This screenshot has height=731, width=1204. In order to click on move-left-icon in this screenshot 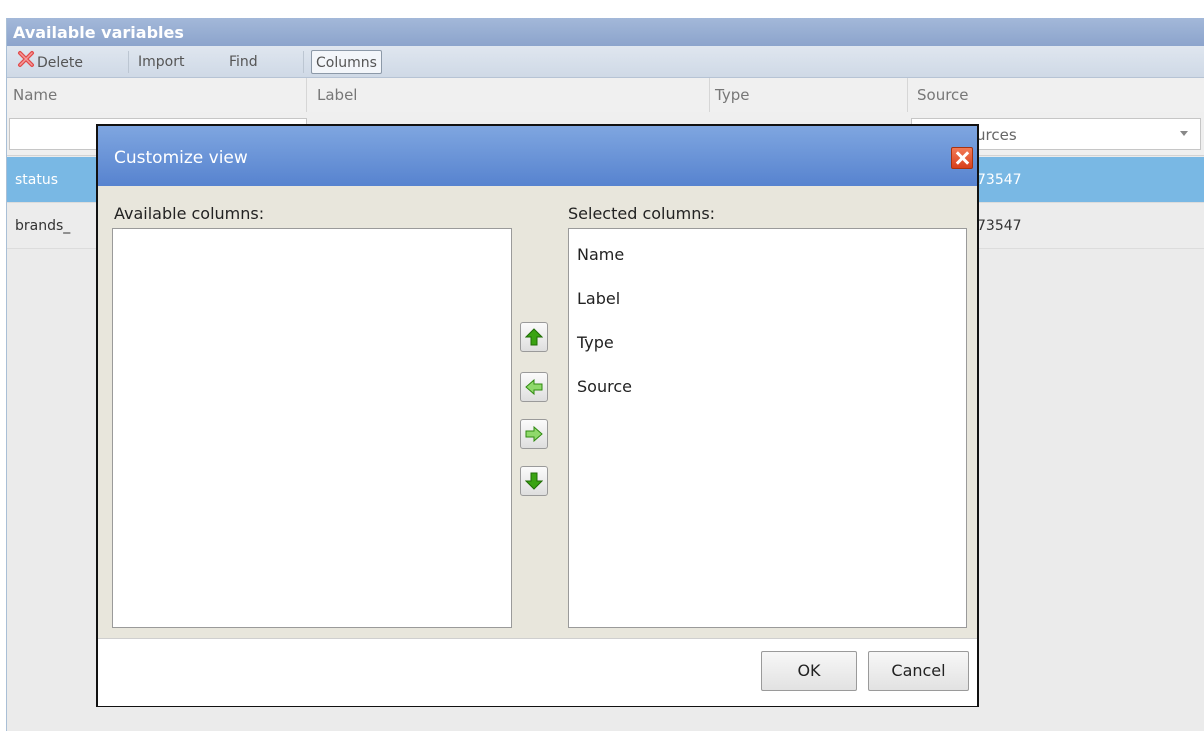, I will do `click(534, 387)`.